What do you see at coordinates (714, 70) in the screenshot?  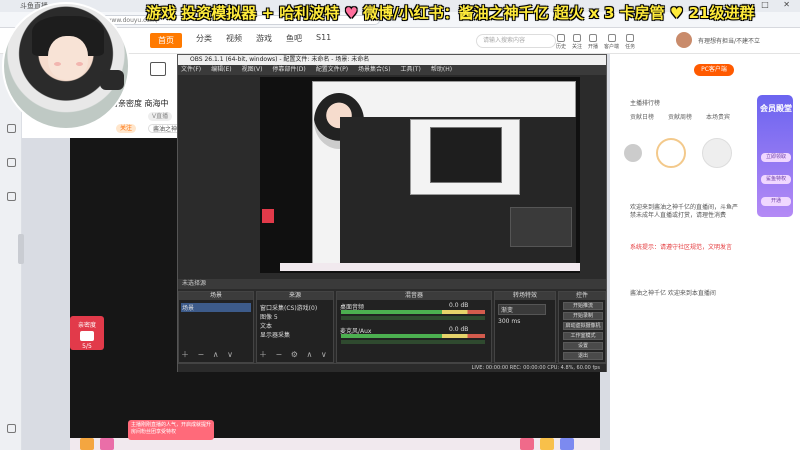 I see `pc-client-button: PC客户端` at bounding box center [714, 70].